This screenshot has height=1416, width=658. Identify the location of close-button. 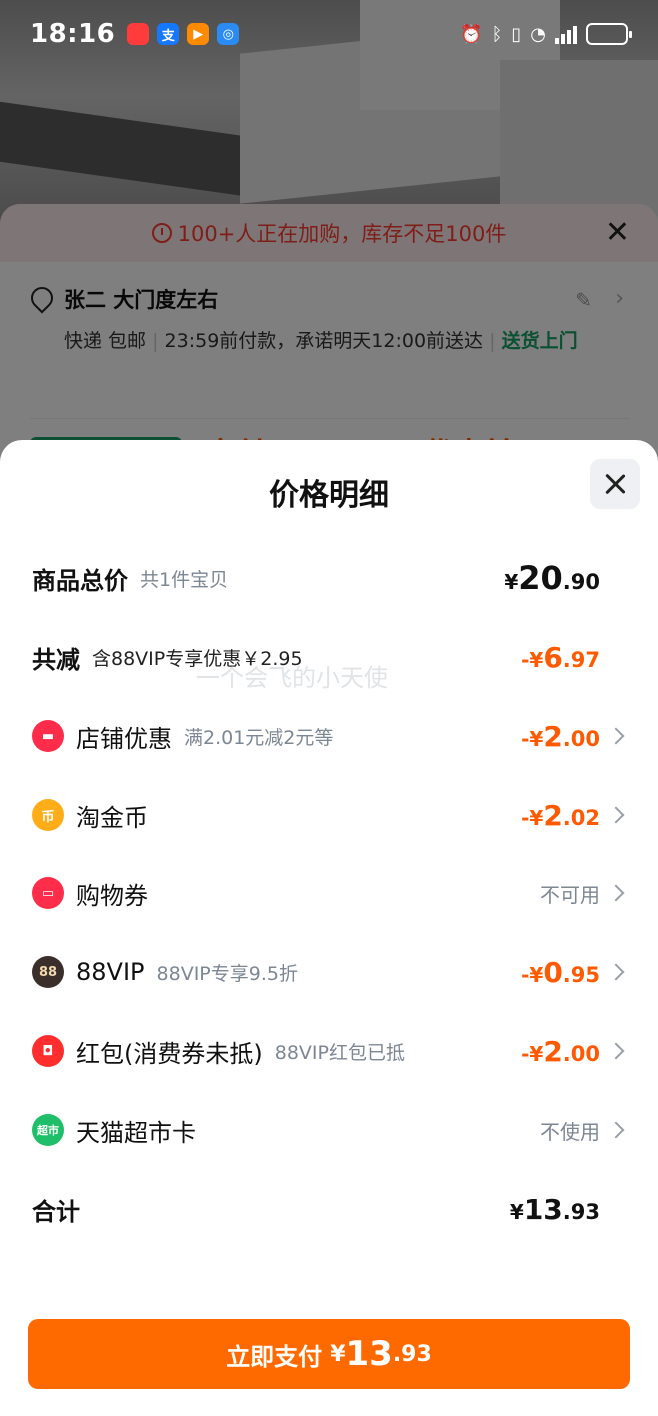
(615, 484).